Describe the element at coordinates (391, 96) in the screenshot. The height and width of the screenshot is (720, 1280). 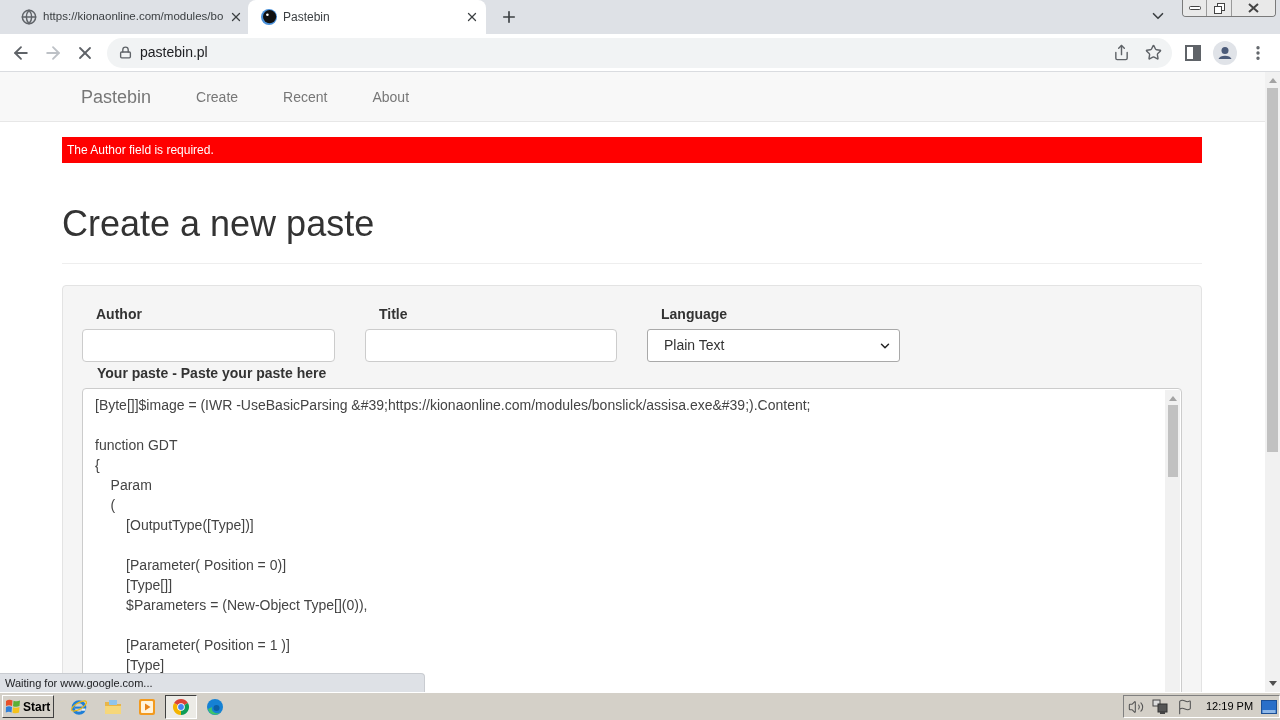
I see `nav-link: About` at that location.